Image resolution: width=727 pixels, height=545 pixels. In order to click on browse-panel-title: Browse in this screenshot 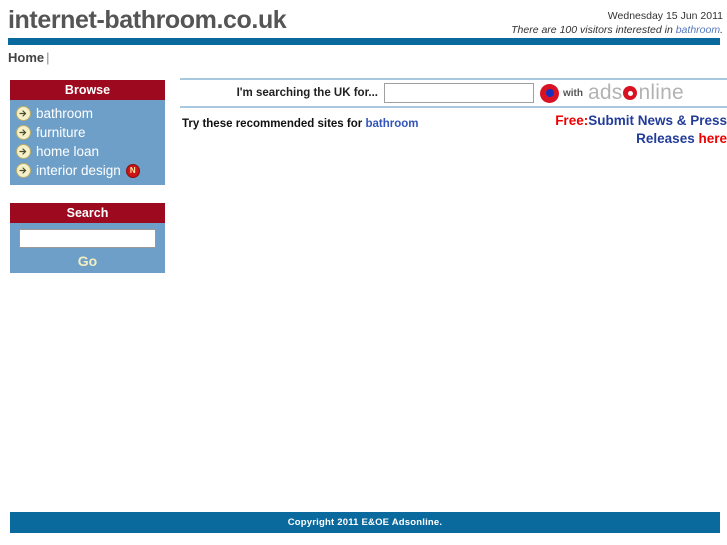, I will do `click(87, 90)`.